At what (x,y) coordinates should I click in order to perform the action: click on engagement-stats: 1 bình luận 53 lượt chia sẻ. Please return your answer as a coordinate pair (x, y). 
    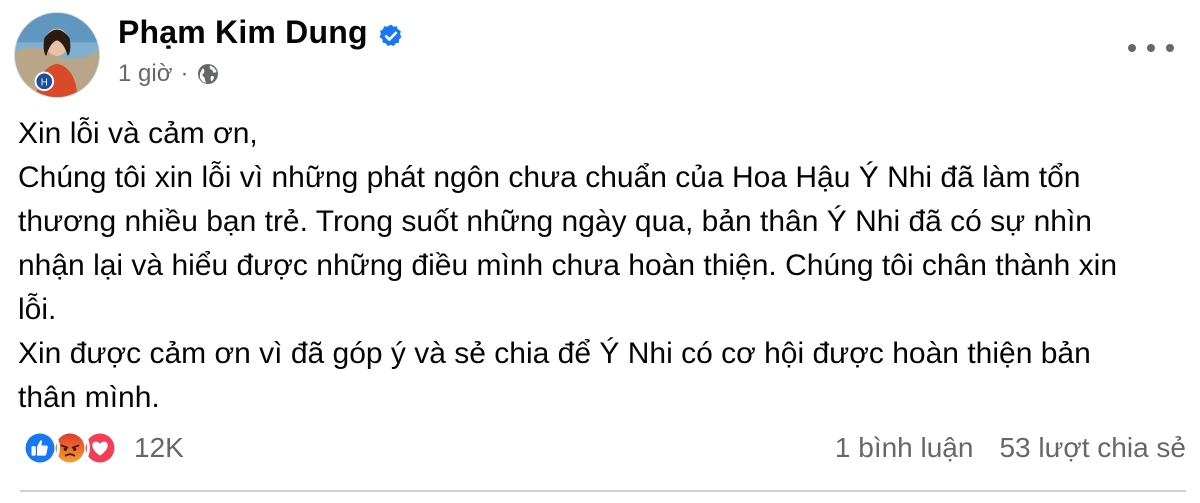
    Looking at the image, I should click on (1010, 448).